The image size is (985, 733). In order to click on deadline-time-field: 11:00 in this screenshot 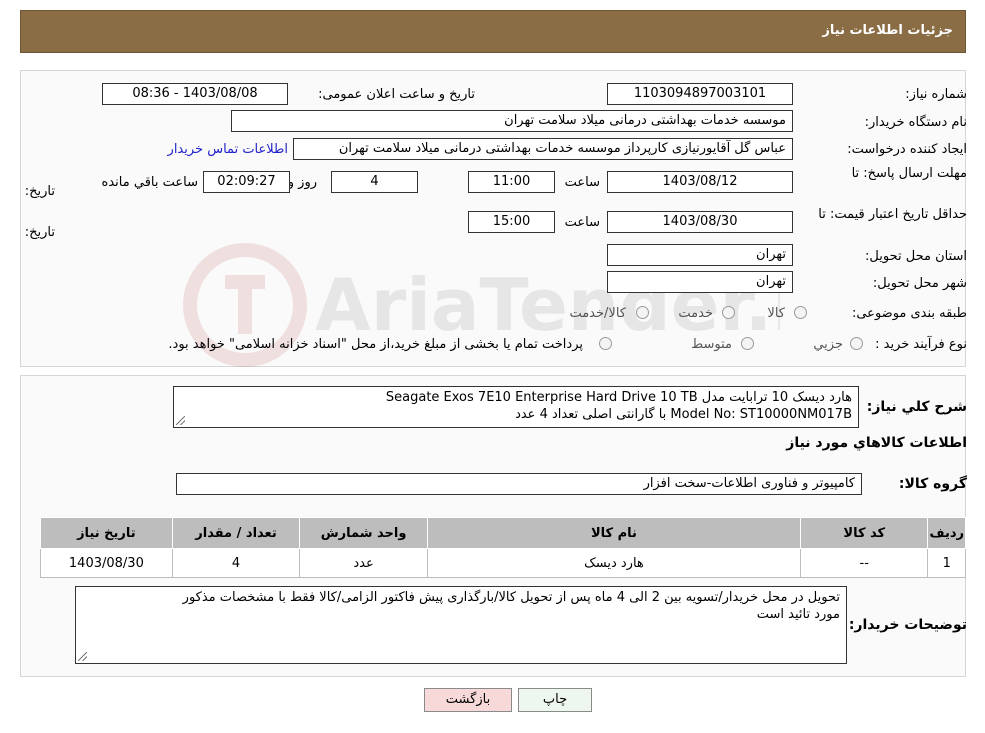, I will do `click(511, 182)`.